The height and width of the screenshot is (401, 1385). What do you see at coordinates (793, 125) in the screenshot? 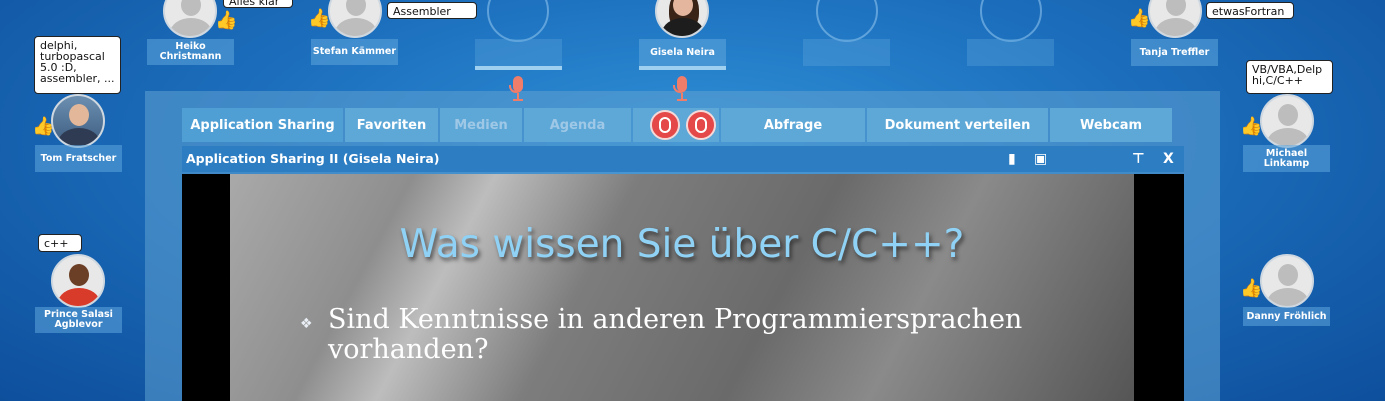
I see `tab-abfrage: Abfrage` at bounding box center [793, 125].